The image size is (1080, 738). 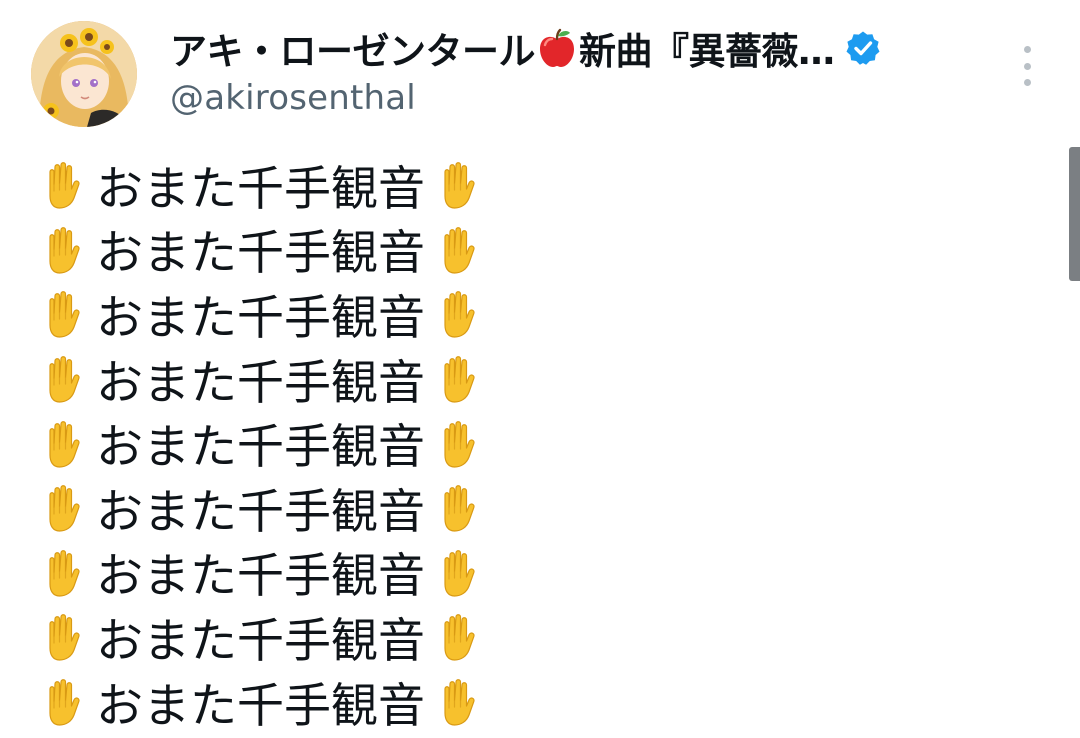 What do you see at coordinates (863, 48) in the screenshot?
I see `verified-badge-icon` at bounding box center [863, 48].